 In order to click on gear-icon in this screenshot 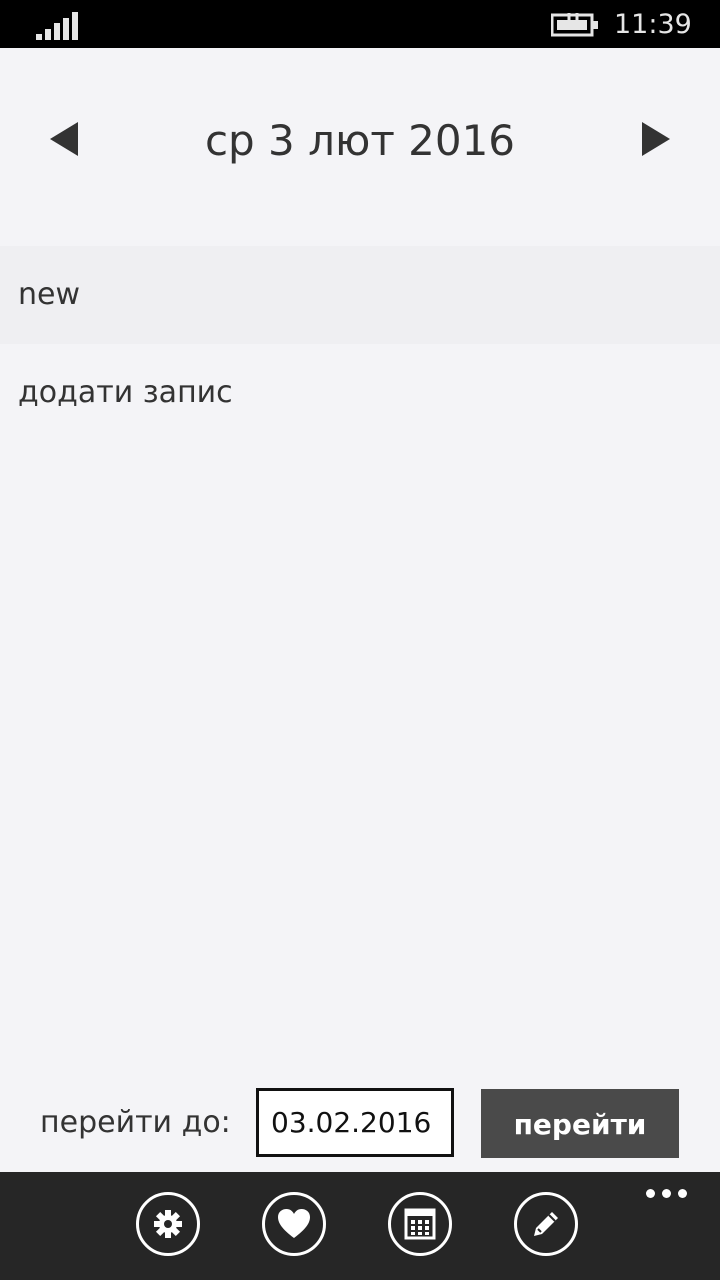, I will do `click(168, 1224)`.